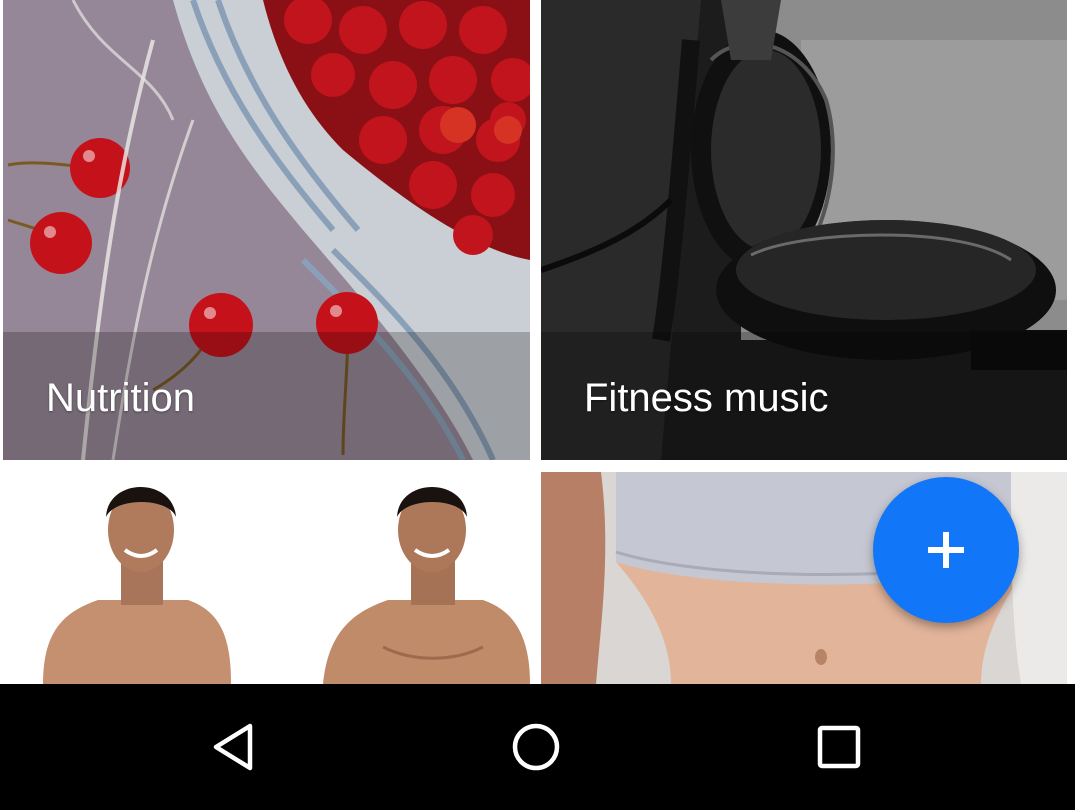 The width and height of the screenshot is (1075, 810). Describe the element at coordinates (120, 398) in the screenshot. I see `tile-label-nutrition: Nutrition` at that location.